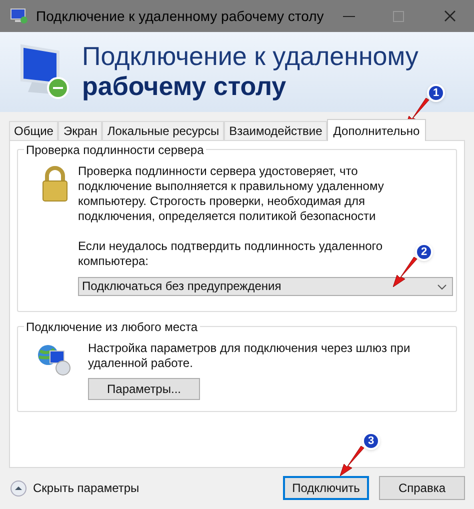 The height and width of the screenshot is (509, 474). What do you see at coordinates (153, 488) in the screenshot?
I see `hide-options-link: Скрыть параметры` at bounding box center [153, 488].